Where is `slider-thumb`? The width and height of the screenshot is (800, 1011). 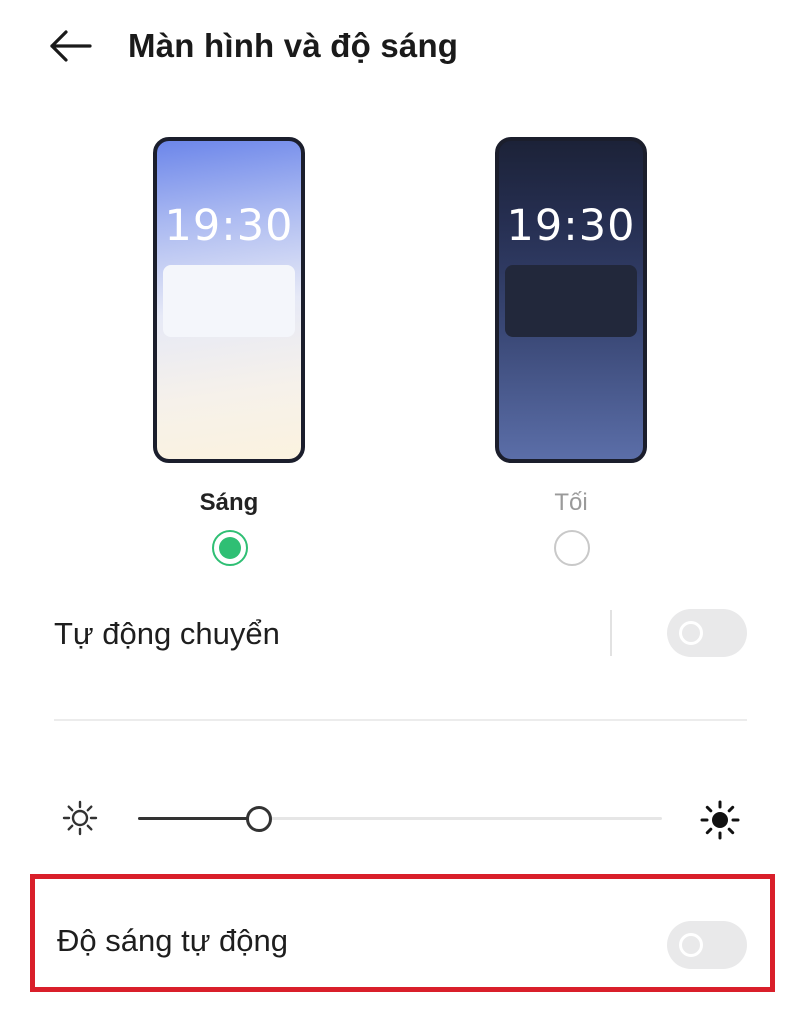 slider-thumb is located at coordinates (258, 819).